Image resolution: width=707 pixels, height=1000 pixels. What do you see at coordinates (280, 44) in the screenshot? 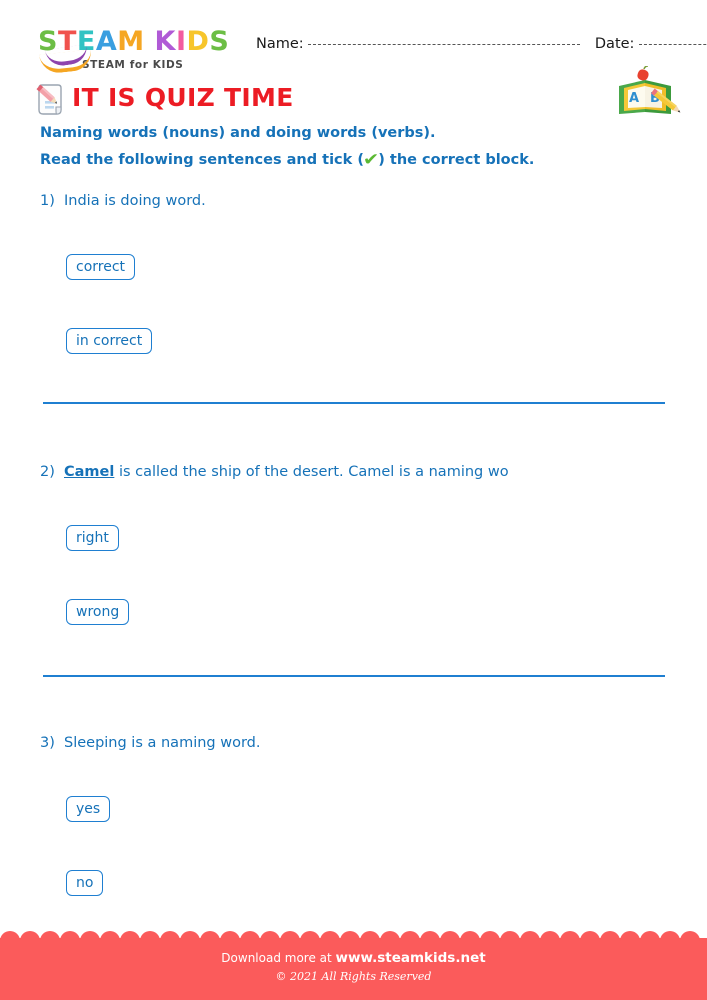
I see `name-label: Name:` at bounding box center [280, 44].